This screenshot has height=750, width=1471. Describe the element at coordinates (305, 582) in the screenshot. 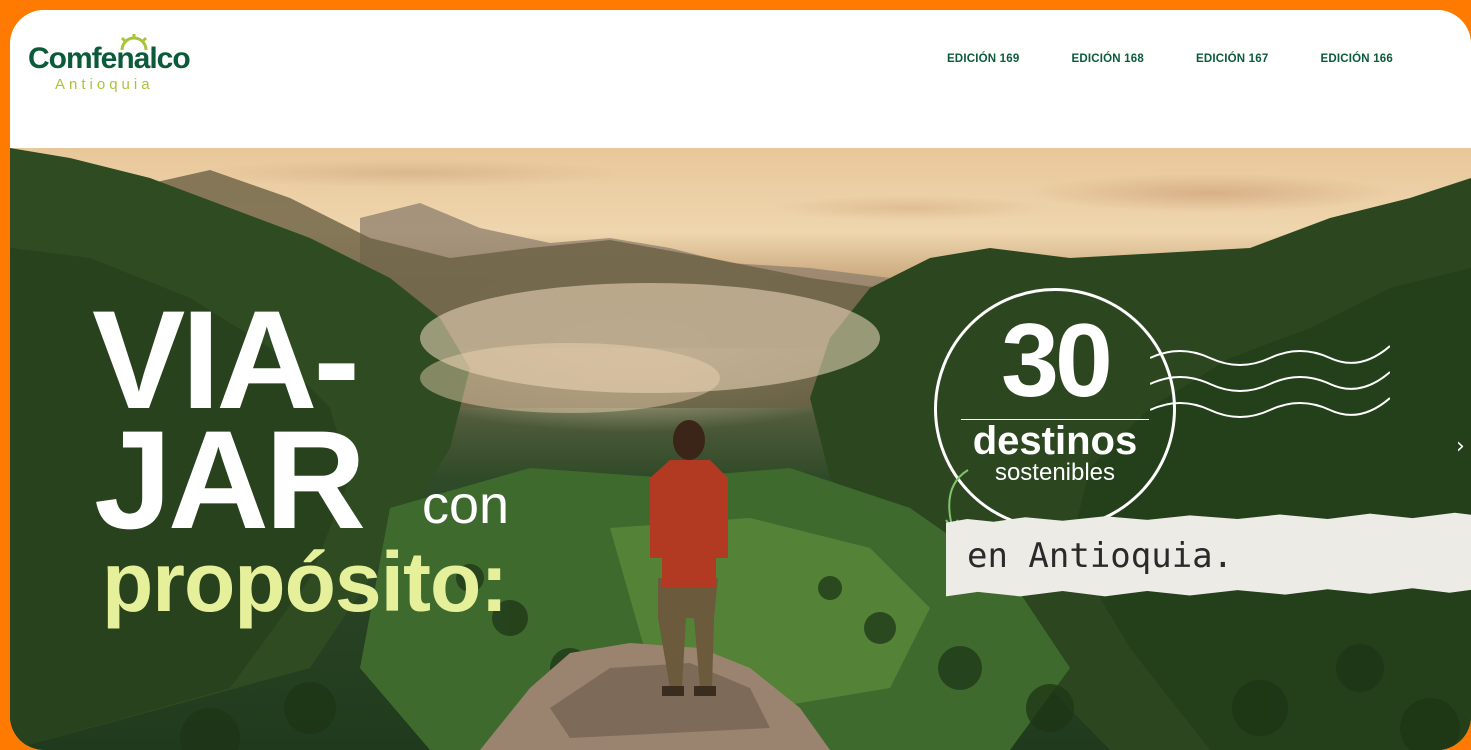

I see `hero-title-line3: propósito:` at that location.